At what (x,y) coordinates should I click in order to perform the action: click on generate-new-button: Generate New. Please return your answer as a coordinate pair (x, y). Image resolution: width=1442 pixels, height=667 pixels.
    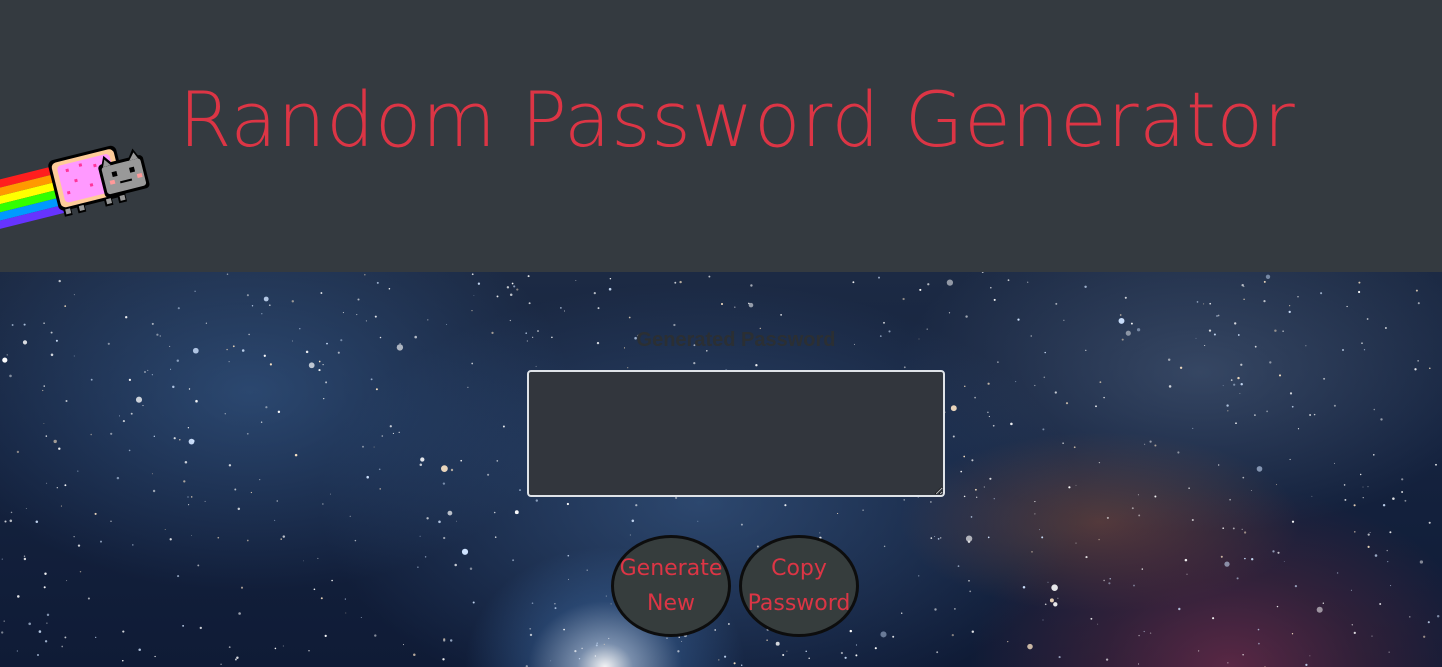
    Looking at the image, I should click on (671, 586).